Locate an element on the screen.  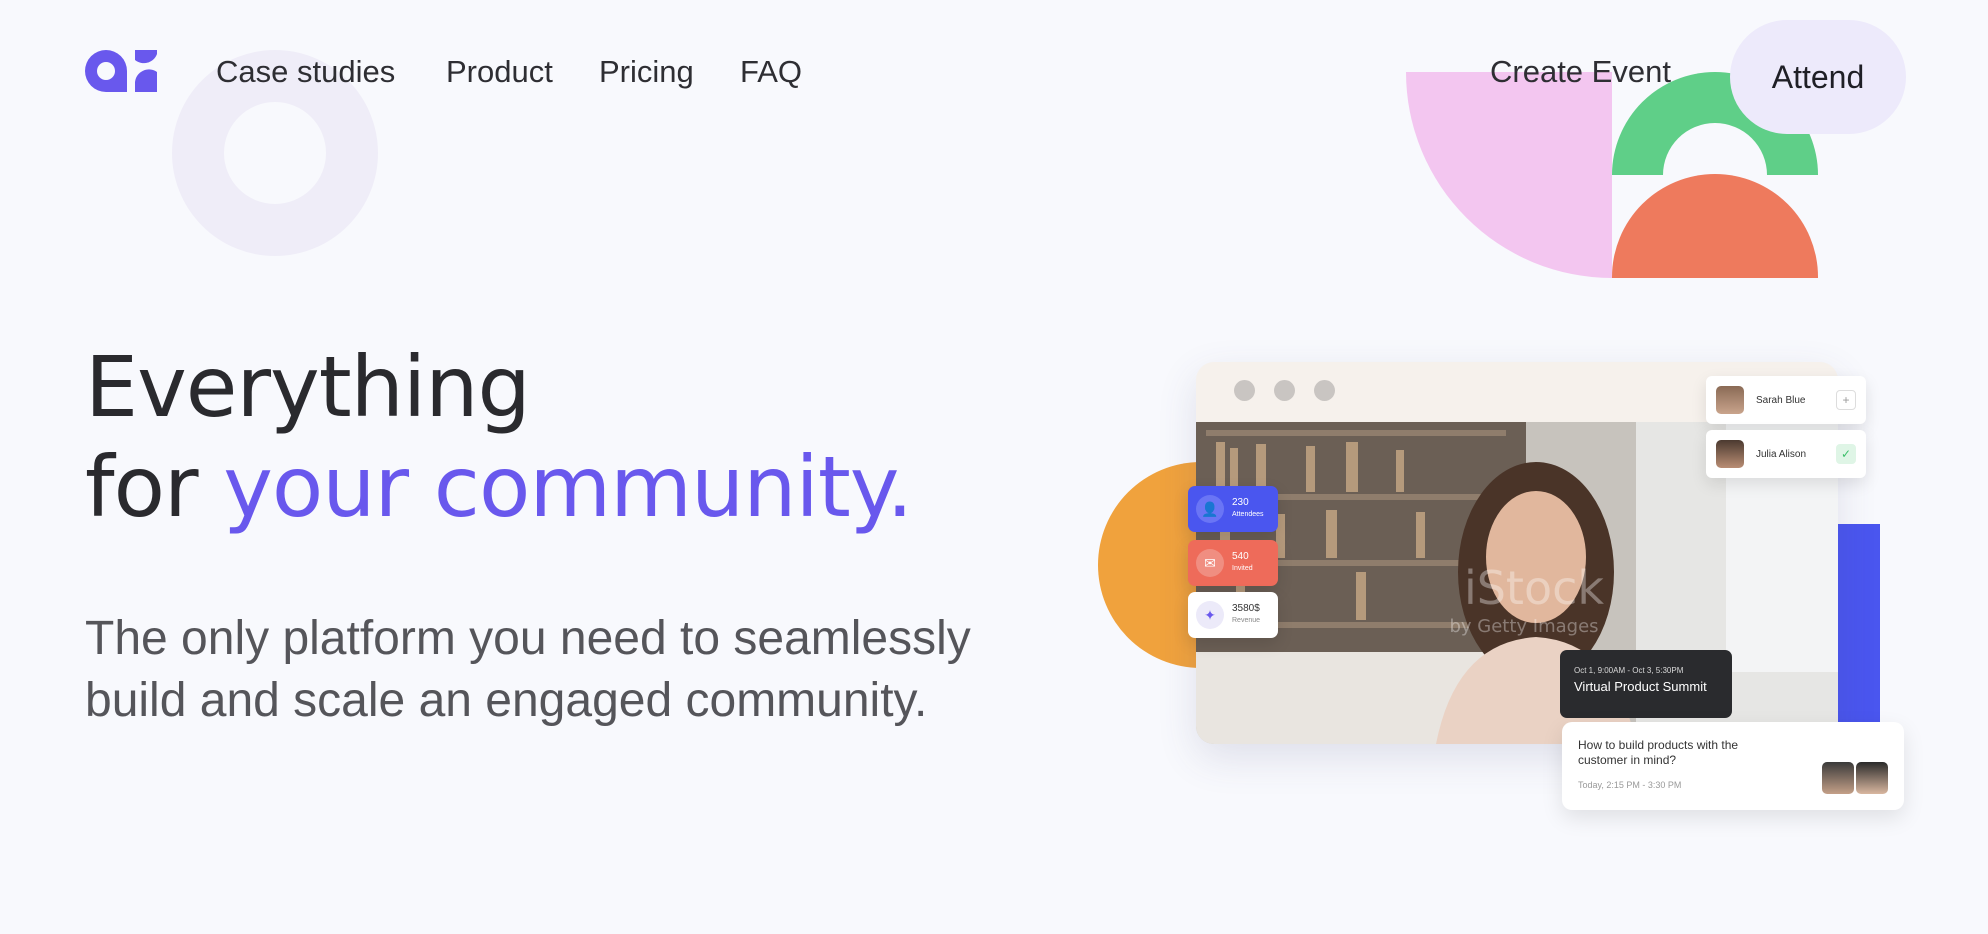
attendee-name: Sarah Blue is located at coordinates (1781, 400).